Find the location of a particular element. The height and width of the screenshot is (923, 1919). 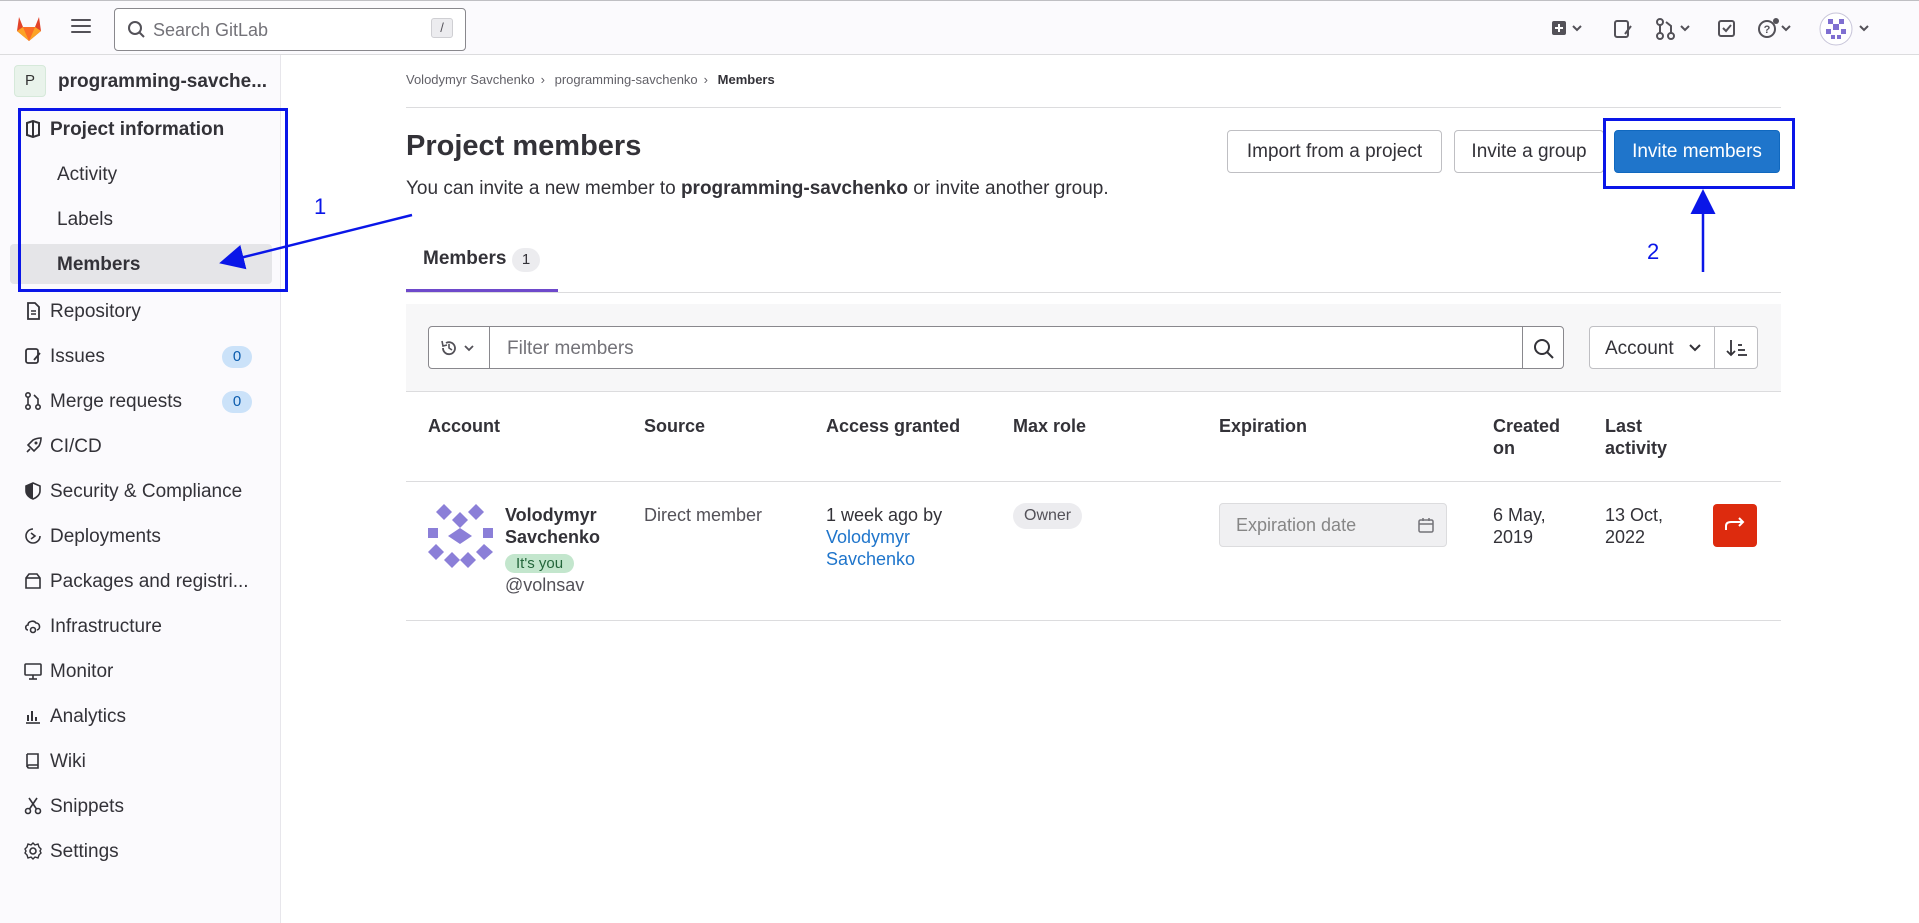

column-header-last-activity: Last activity is located at coordinates (1636, 437).